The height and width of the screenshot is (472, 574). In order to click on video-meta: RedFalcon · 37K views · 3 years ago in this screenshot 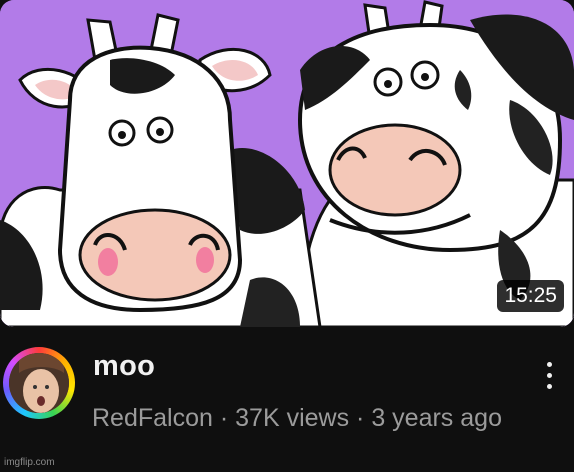, I will do `click(312, 418)`.